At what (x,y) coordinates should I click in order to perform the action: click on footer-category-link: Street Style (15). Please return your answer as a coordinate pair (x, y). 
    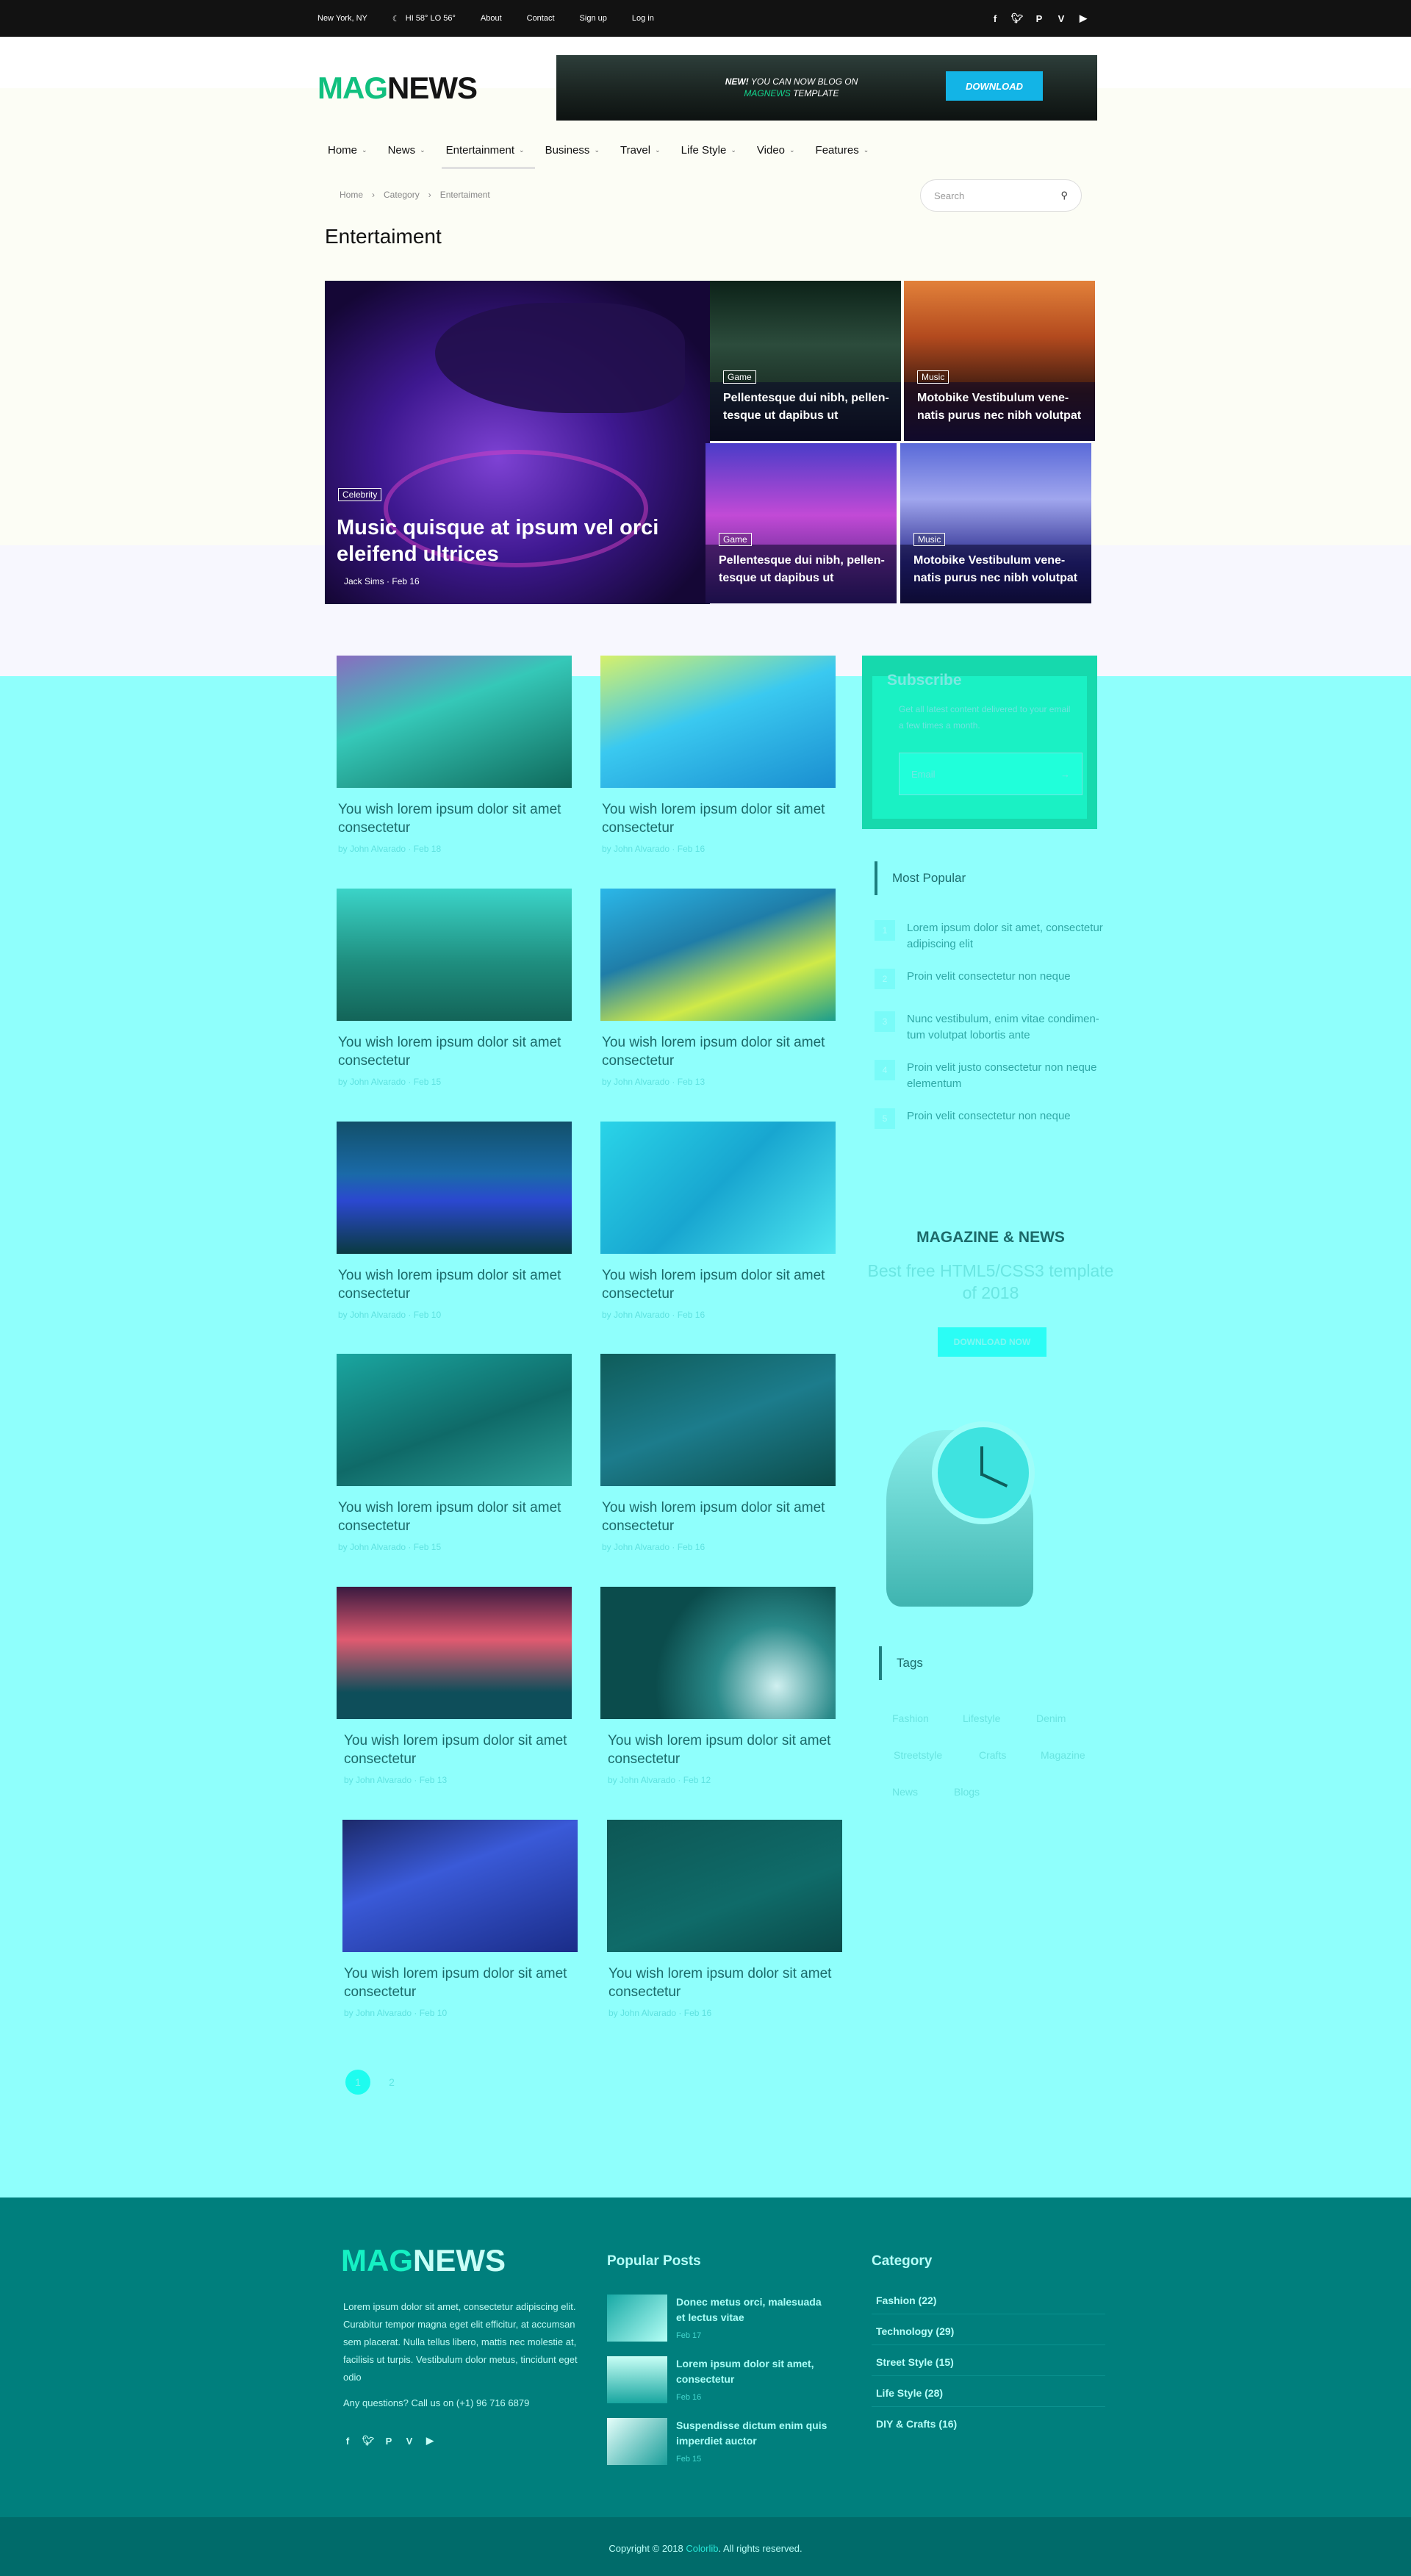
    Looking at the image, I should click on (988, 2362).